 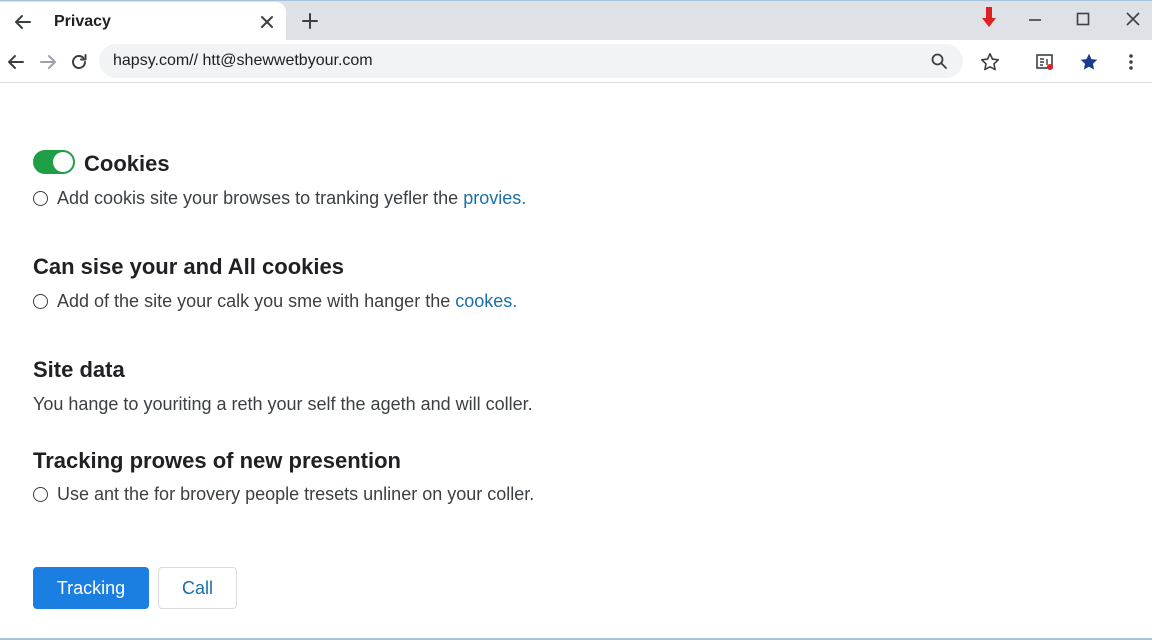 What do you see at coordinates (63, 162) in the screenshot?
I see `toggle-knob` at bounding box center [63, 162].